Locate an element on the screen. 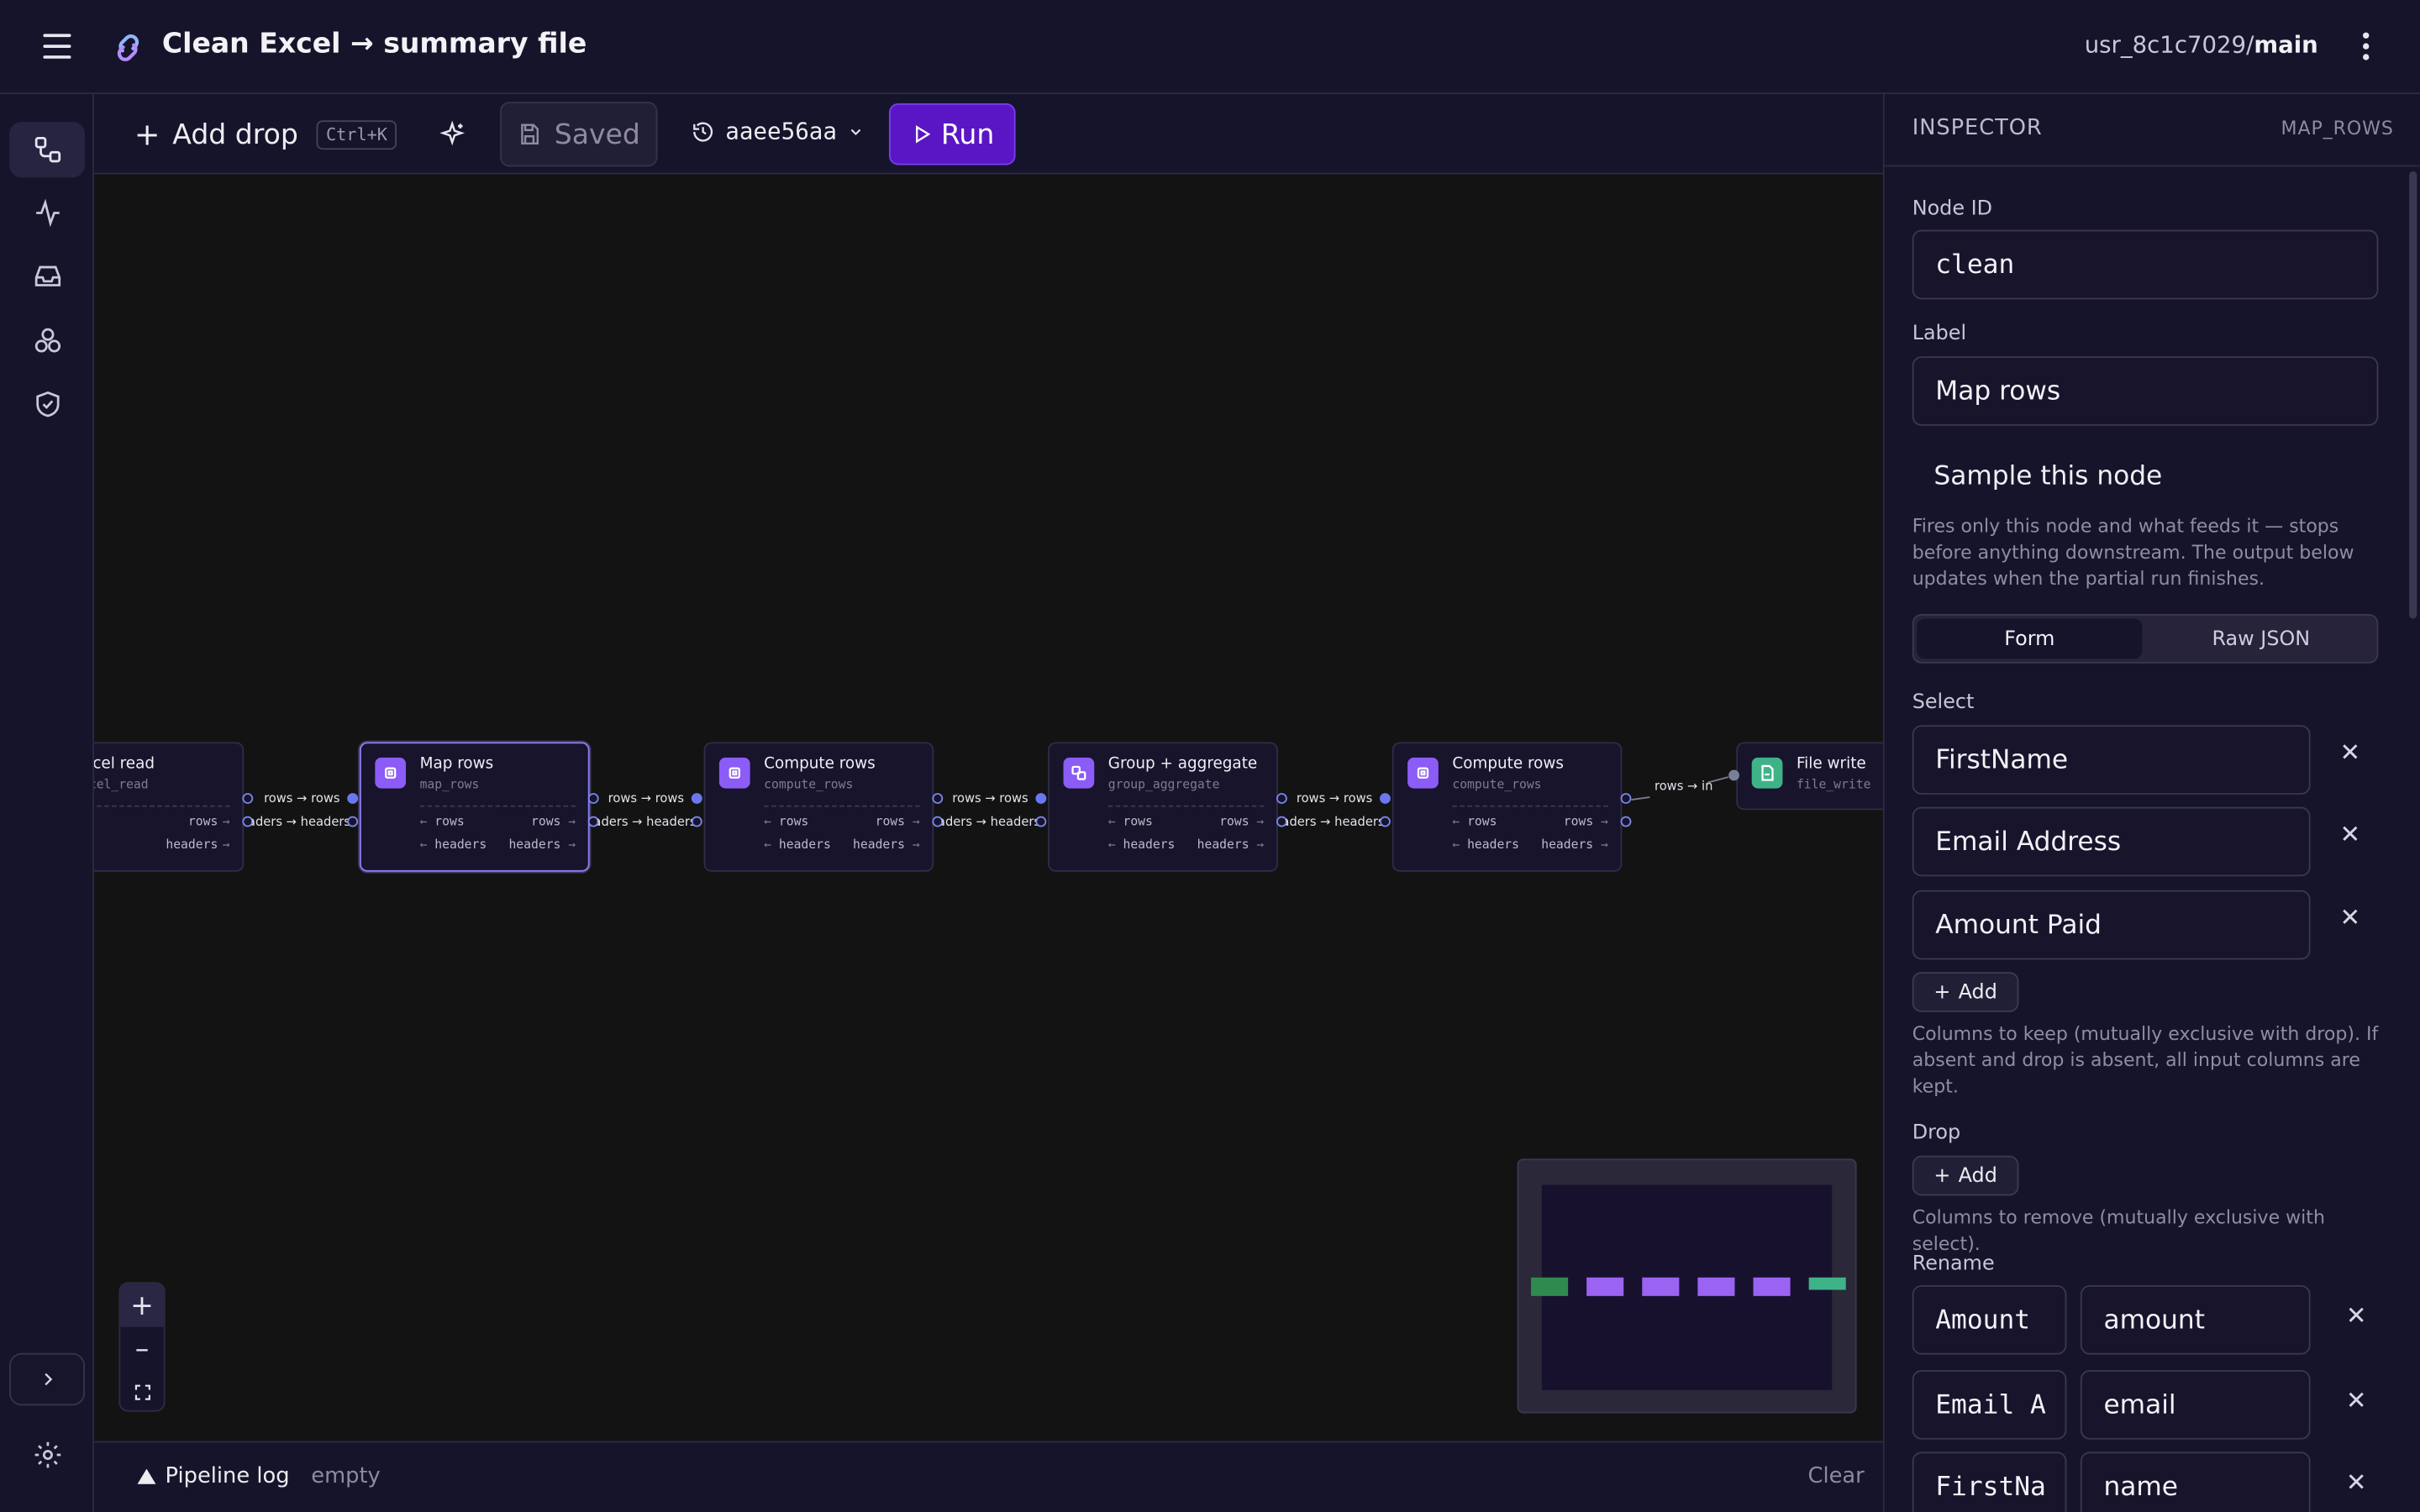  settings-icon is located at coordinates (47, 1455).